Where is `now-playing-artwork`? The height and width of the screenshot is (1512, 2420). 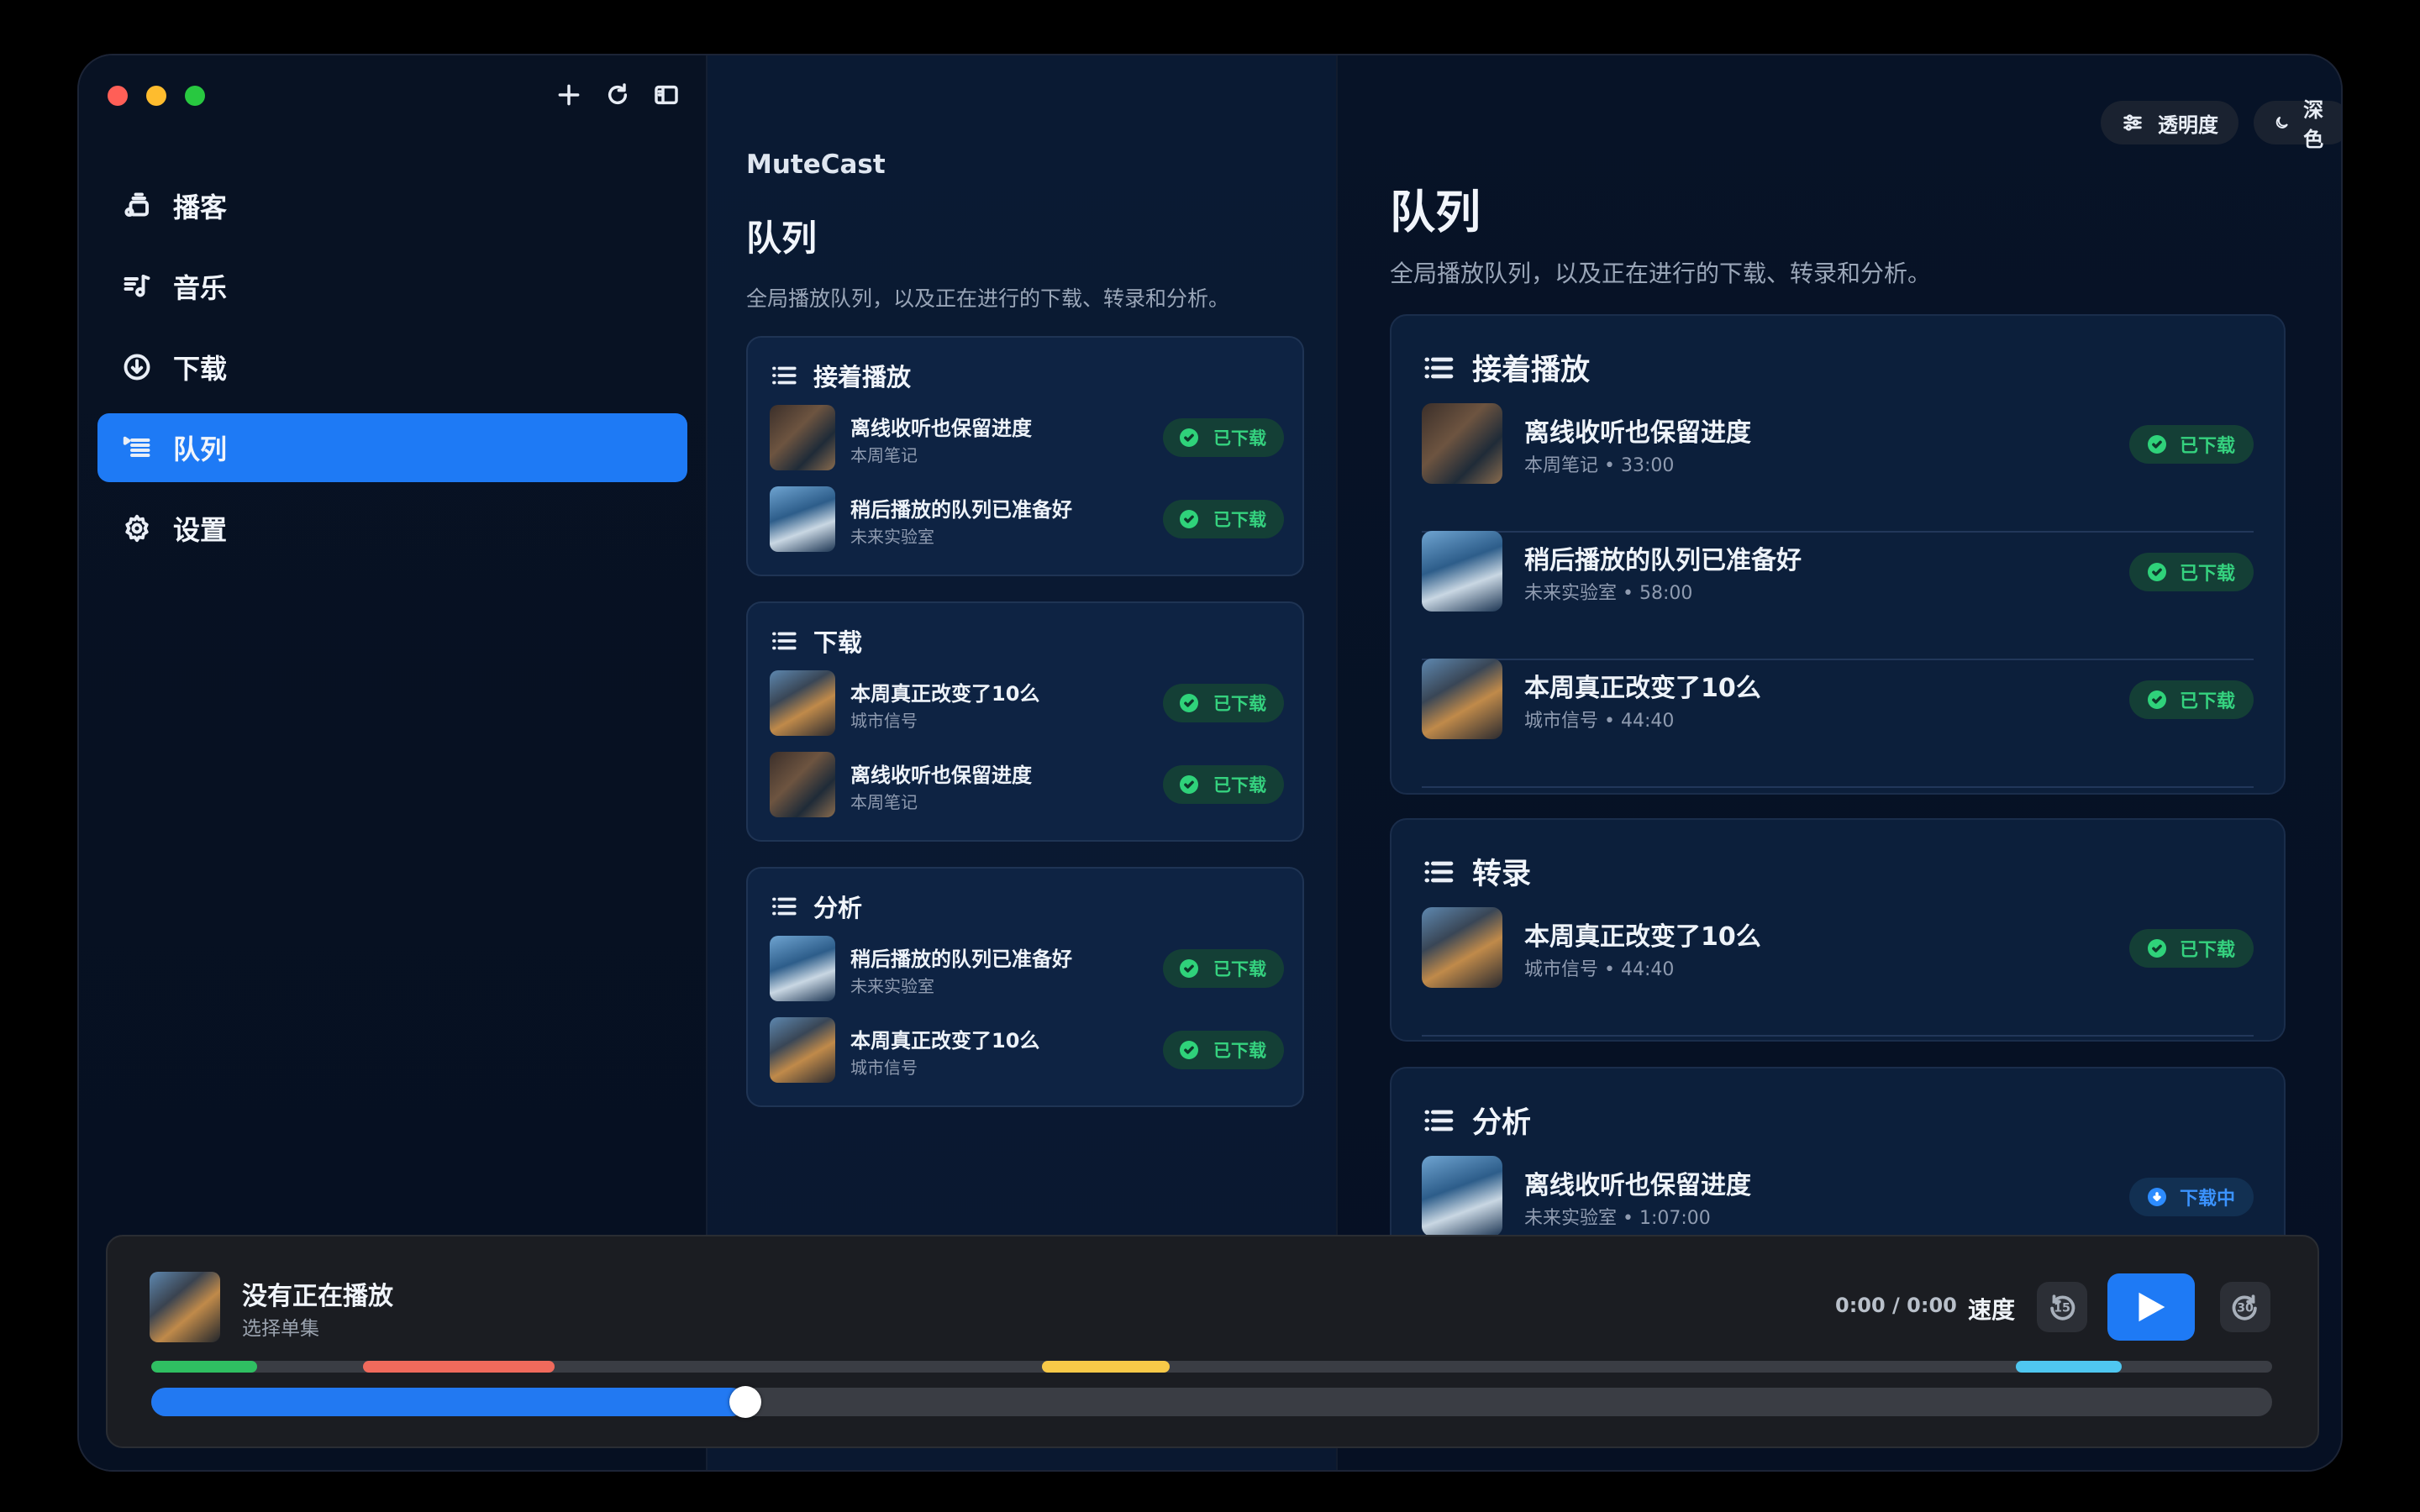 now-playing-artwork is located at coordinates (185, 1307).